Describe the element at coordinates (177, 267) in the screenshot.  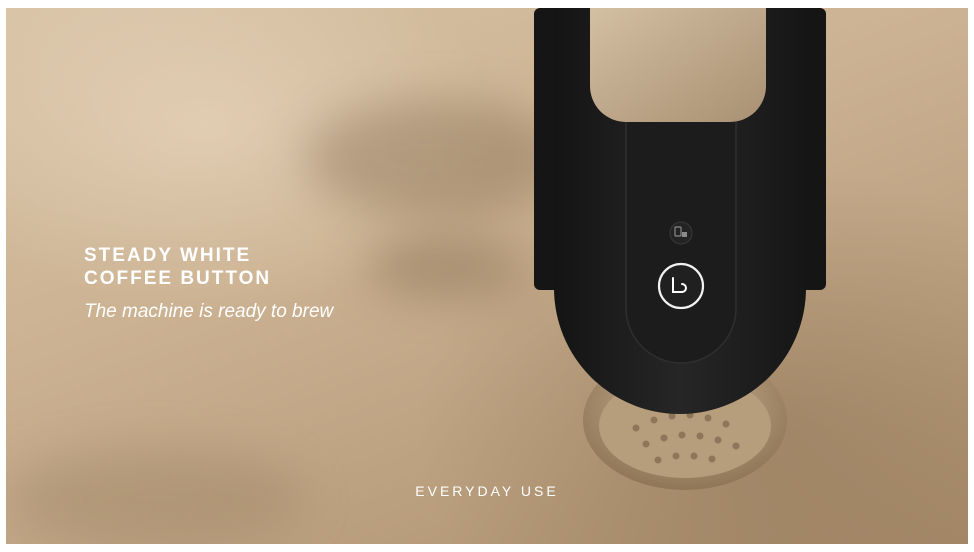
I see `headline: STEADY WHITE COFFEE BUTTON` at that location.